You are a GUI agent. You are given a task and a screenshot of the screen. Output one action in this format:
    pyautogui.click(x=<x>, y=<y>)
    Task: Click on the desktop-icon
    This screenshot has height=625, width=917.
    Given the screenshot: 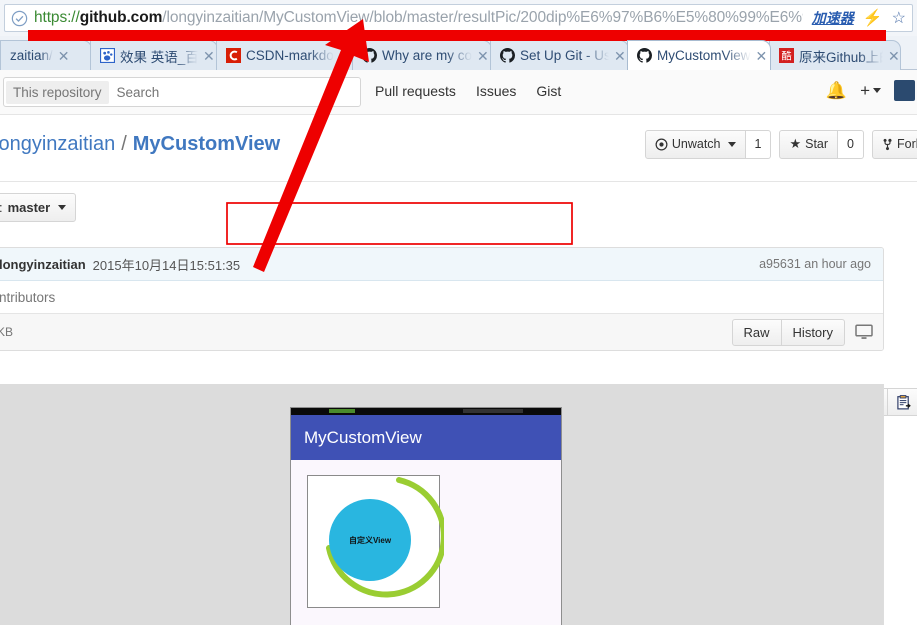 What is the action you would take?
    pyautogui.click(x=864, y=332)
    